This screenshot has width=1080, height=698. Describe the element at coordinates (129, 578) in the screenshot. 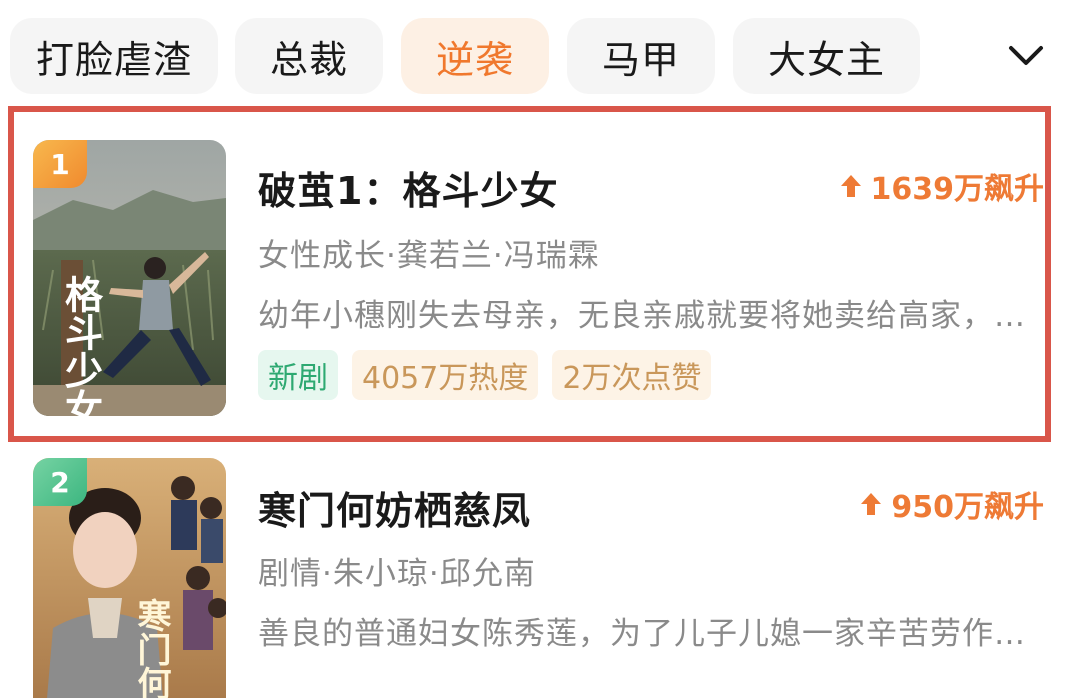

I see `poster-image: 寒门何 2` at that location.